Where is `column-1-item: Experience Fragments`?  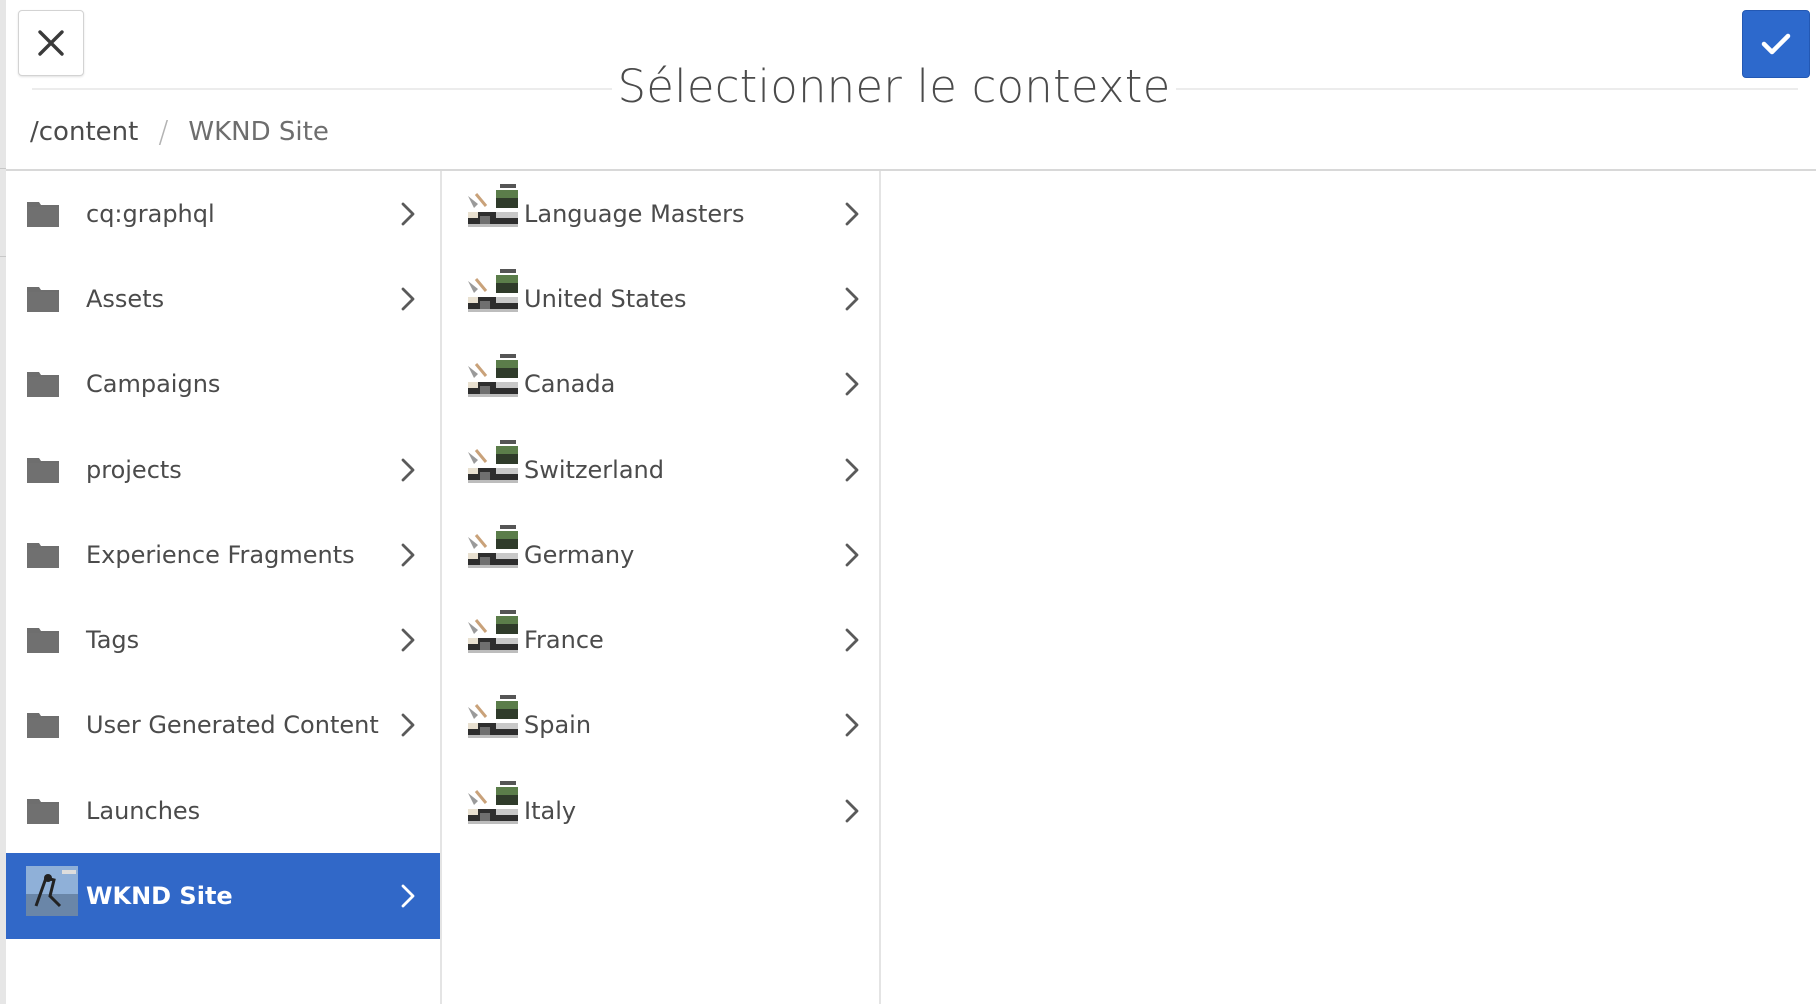
column-1-item: Experience Fragments is located at coordinates (223, 554).